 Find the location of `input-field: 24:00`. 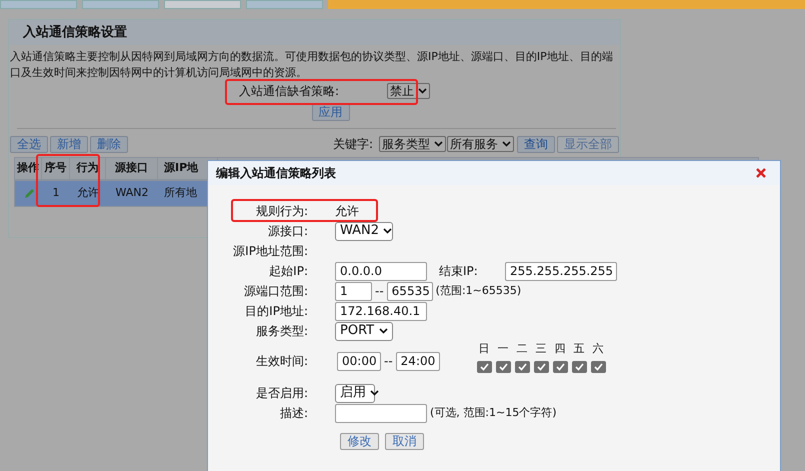

input-field: 24:00 is located at coordinates (418, 361).